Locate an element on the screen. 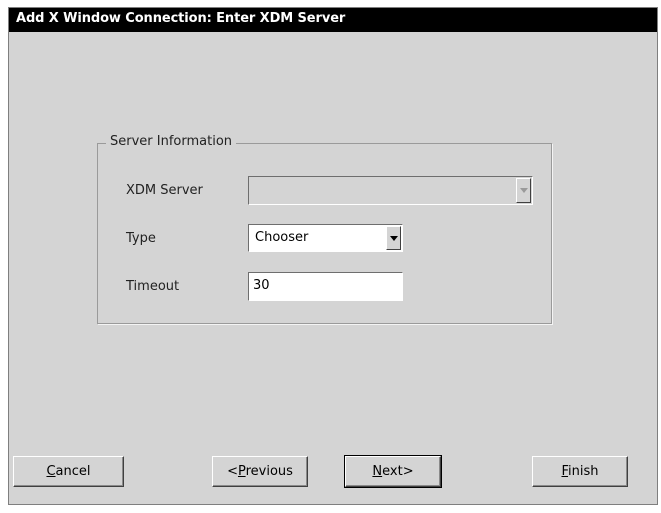  cancel-button: Cancel is located at coordinates (68, 471).